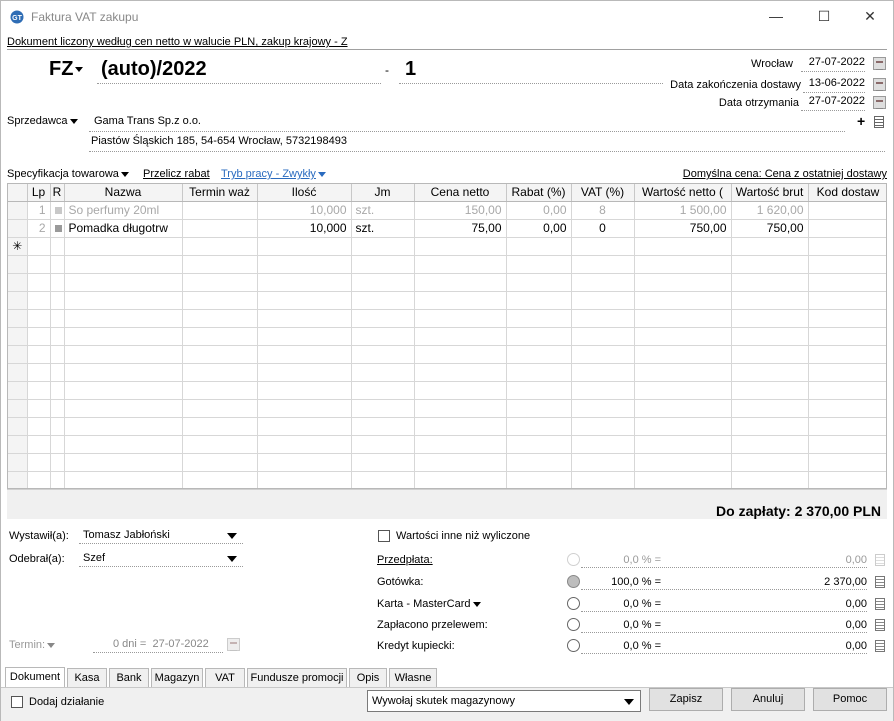 This screenshot has width=894, height=721. Describe the element at coordinates (18, 246) in the screenshot. I see `new-row-icon: ✳` at that location.